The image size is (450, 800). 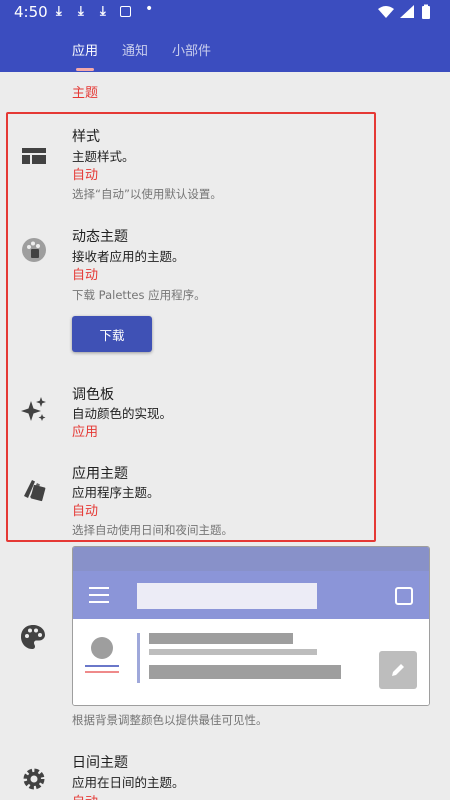 What do you see at coordinates (386, 12) in the screenshot?
I see `wifi-icon` at bounding box center [386, 12].